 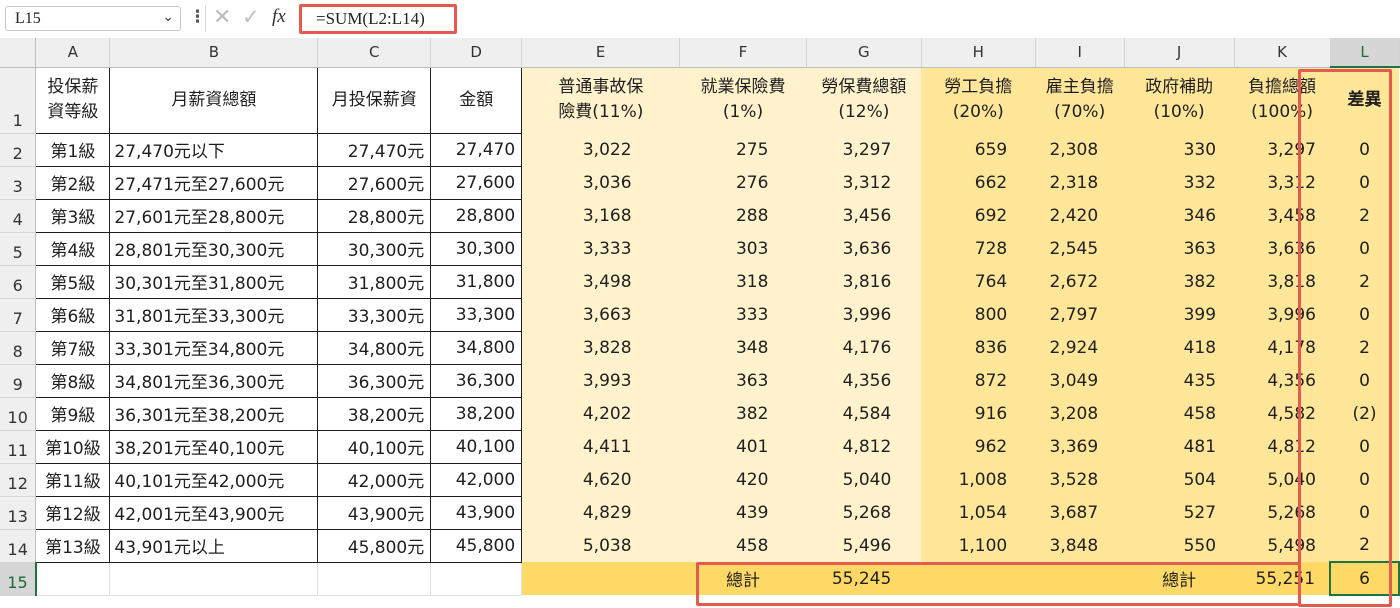 What do you see at coordinates (600, 545) in the screenshot?
I see `cell-ordinary-premium: 5,038` at bounding box center [600, 545].